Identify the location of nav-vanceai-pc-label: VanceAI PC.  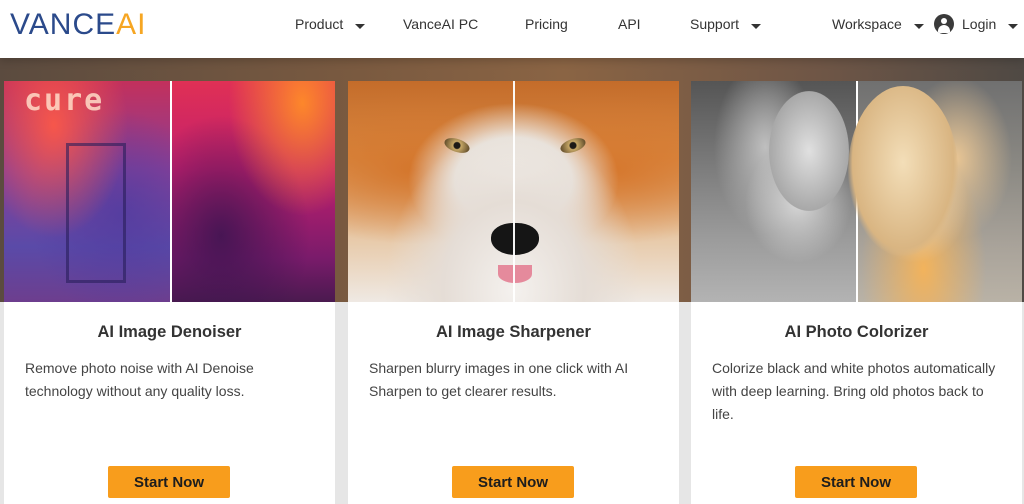
(441, 24).